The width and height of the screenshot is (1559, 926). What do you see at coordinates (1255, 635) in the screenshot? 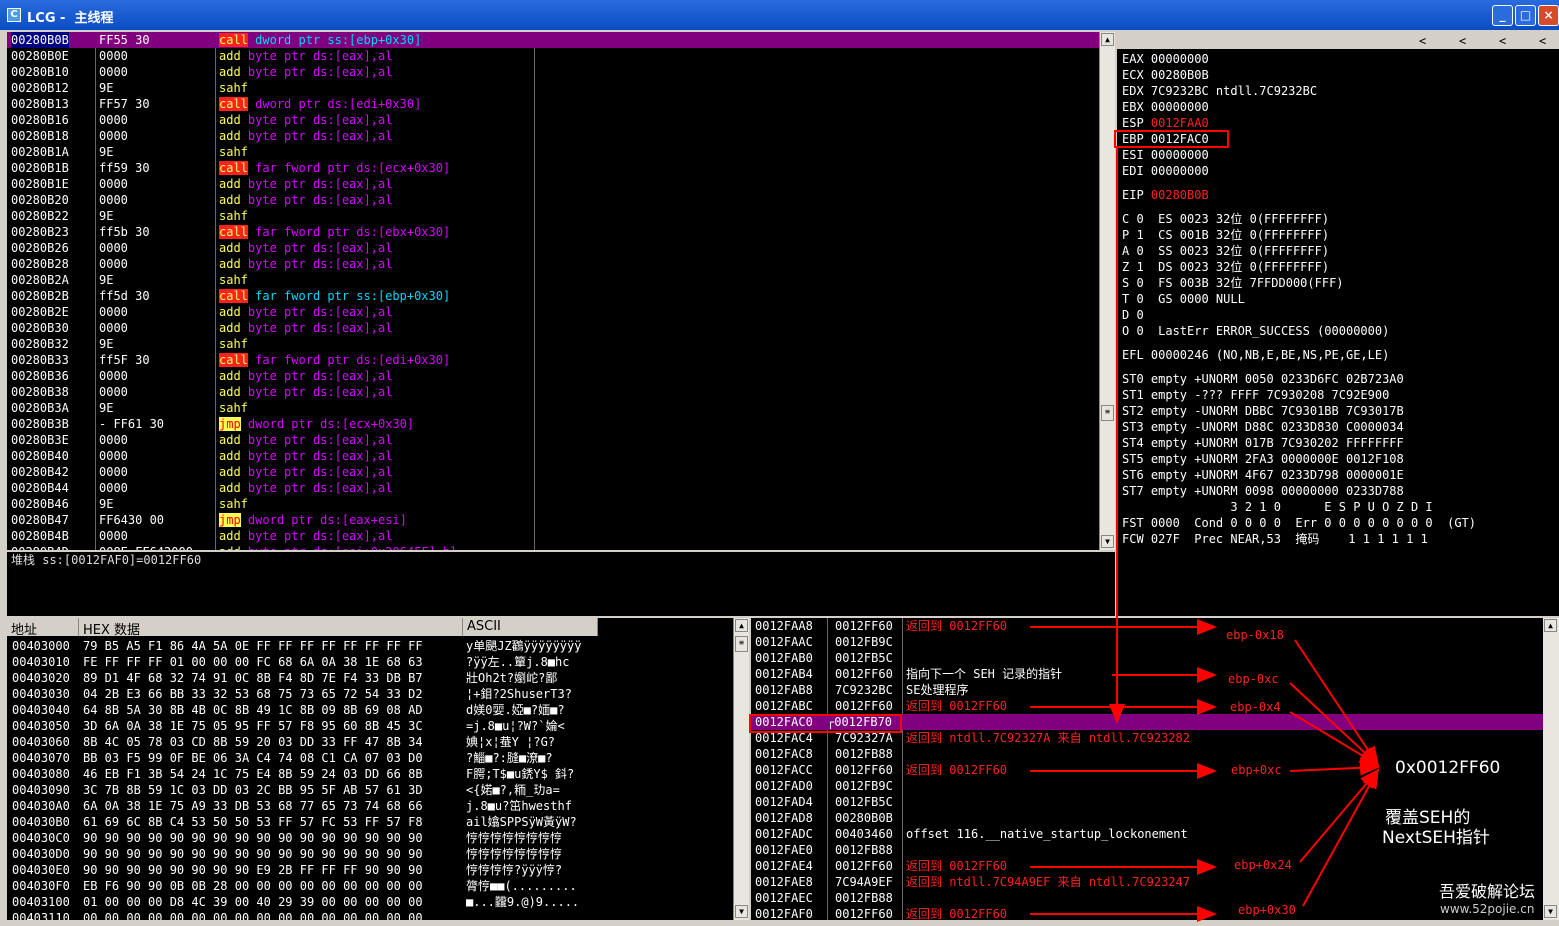
I see `offset-label: ebp-0x18` at bounding box center [1255, 635].